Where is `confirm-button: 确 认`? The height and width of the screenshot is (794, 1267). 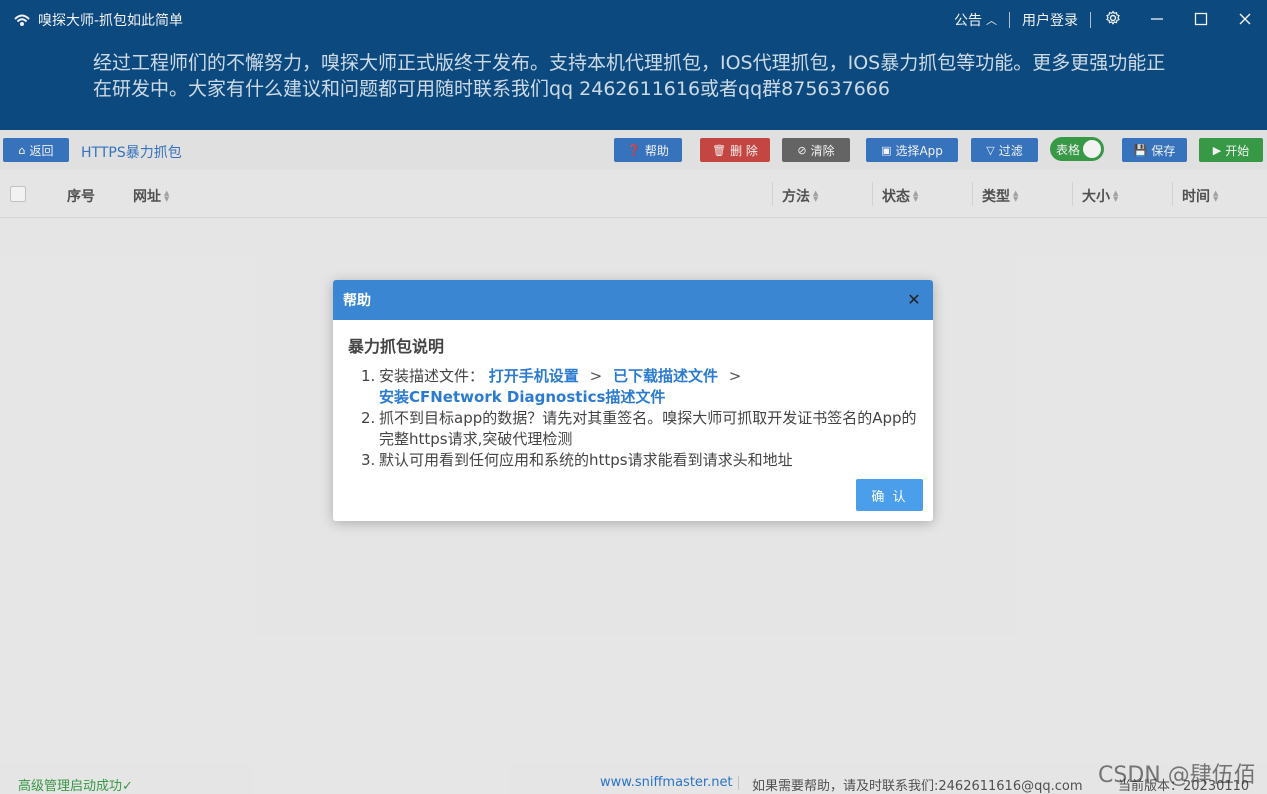 confirm-button: 确 认 is located at coordinates (889, 495).